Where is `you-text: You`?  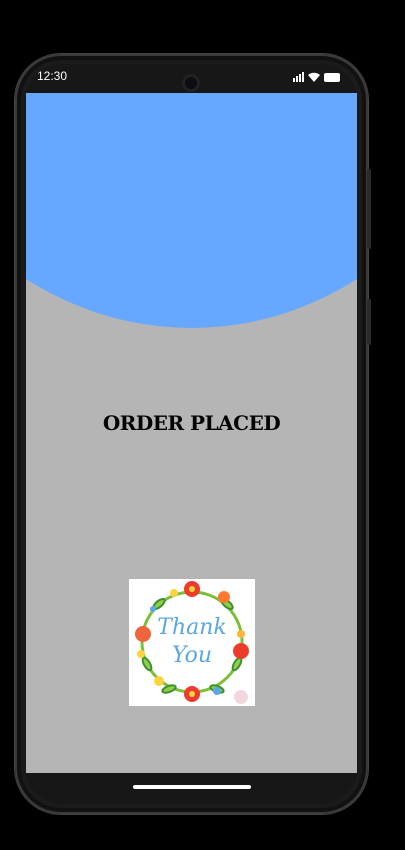
you-text: You is located at coordinates (192, 655).